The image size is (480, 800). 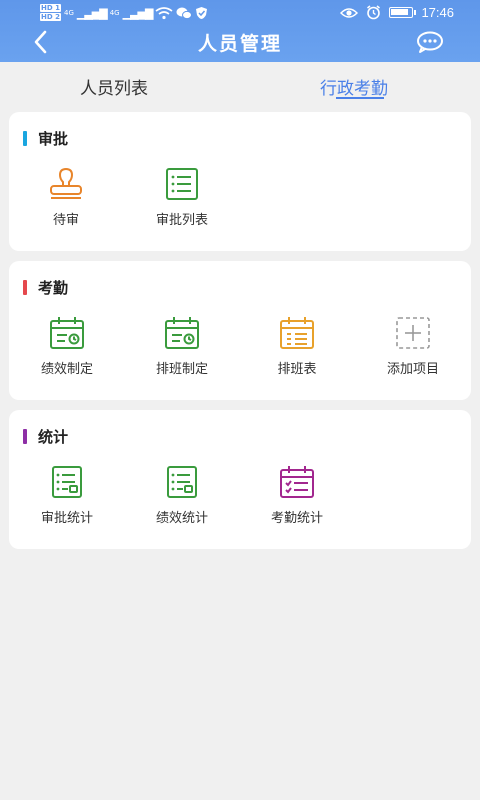 I want to click on battery-level, so click(x=400, y=12).